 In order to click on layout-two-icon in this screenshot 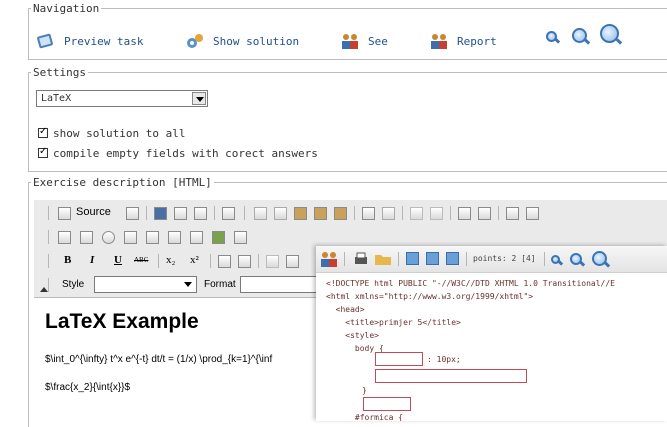, I will do `click(432, 258)`.